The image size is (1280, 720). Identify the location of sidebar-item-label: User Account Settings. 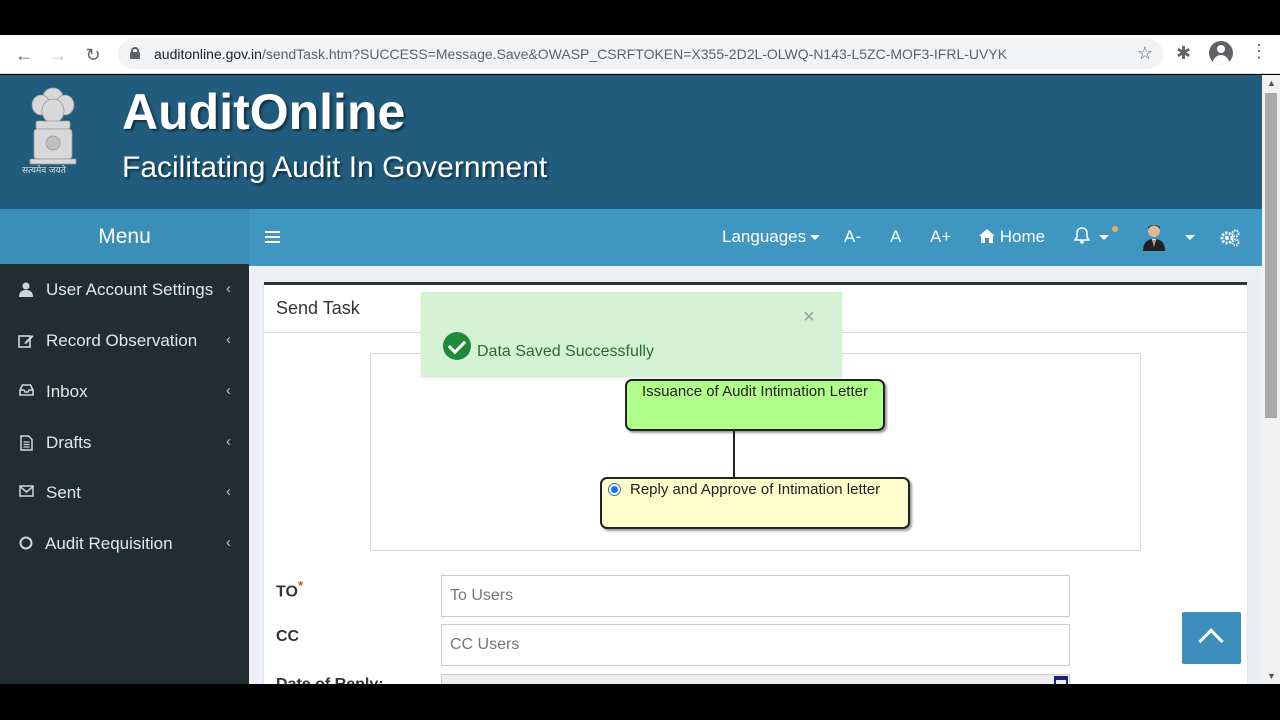
(130, 289).